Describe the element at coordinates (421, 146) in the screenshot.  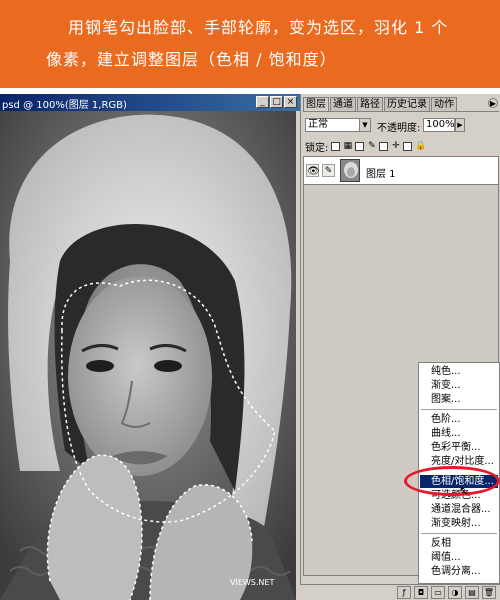
I see `padlock-icon: 🔒` at that location.